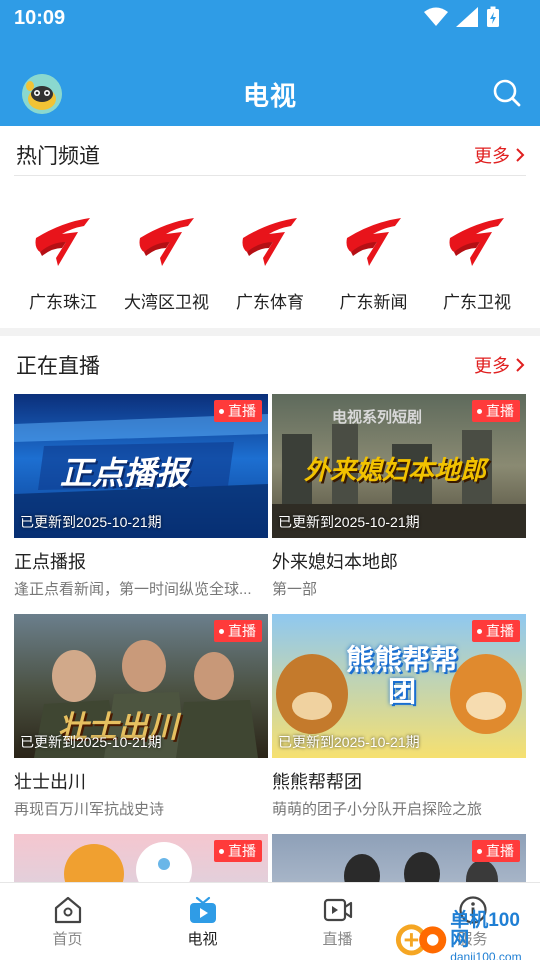 The width and height of the screenshot is (540, 960). I want to click on section-title: 正在直播, so click(58, 366).